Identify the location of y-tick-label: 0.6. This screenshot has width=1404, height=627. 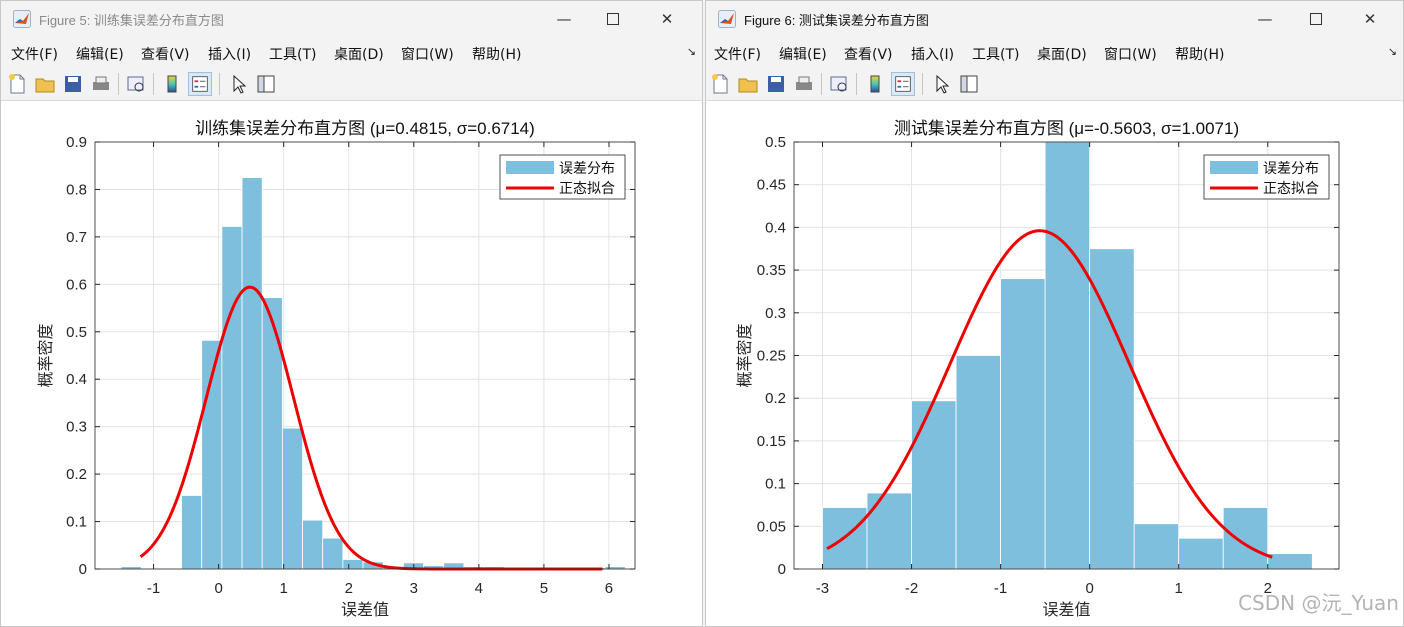
(76, 284).